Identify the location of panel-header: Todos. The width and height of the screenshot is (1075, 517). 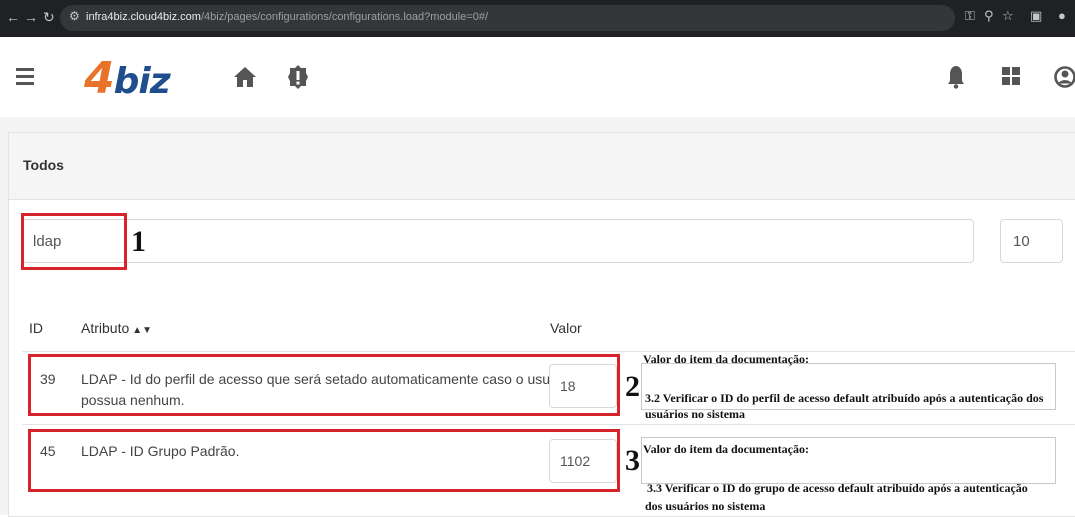
(542, 166).